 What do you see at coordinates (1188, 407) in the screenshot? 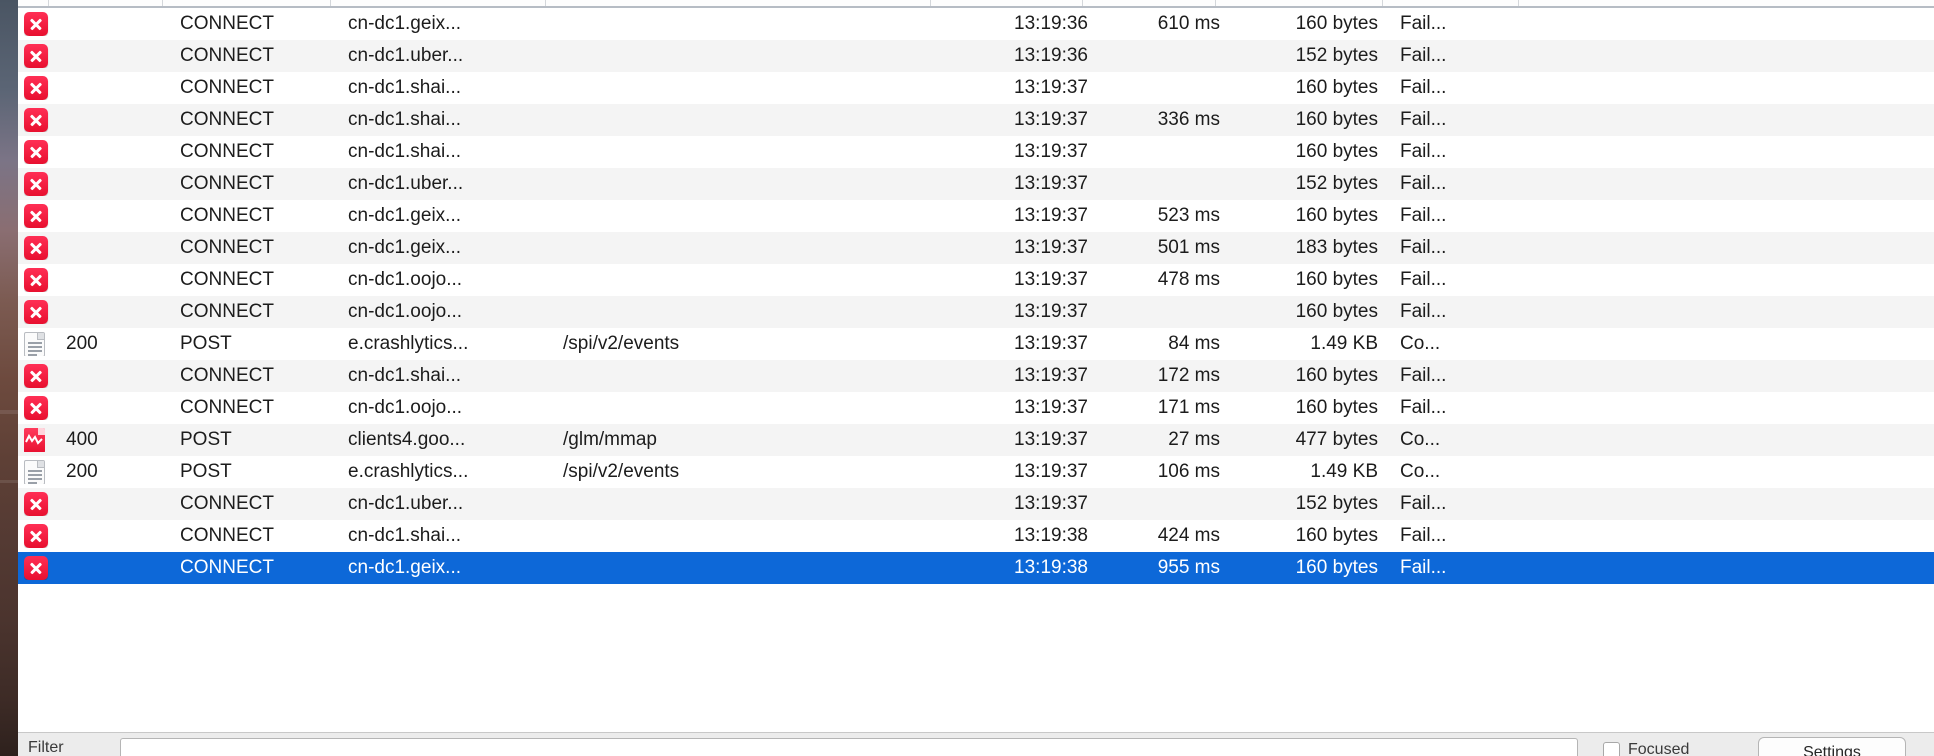
I see `row-duration-cell: 171 ms` at bounding box center [1188, 407].